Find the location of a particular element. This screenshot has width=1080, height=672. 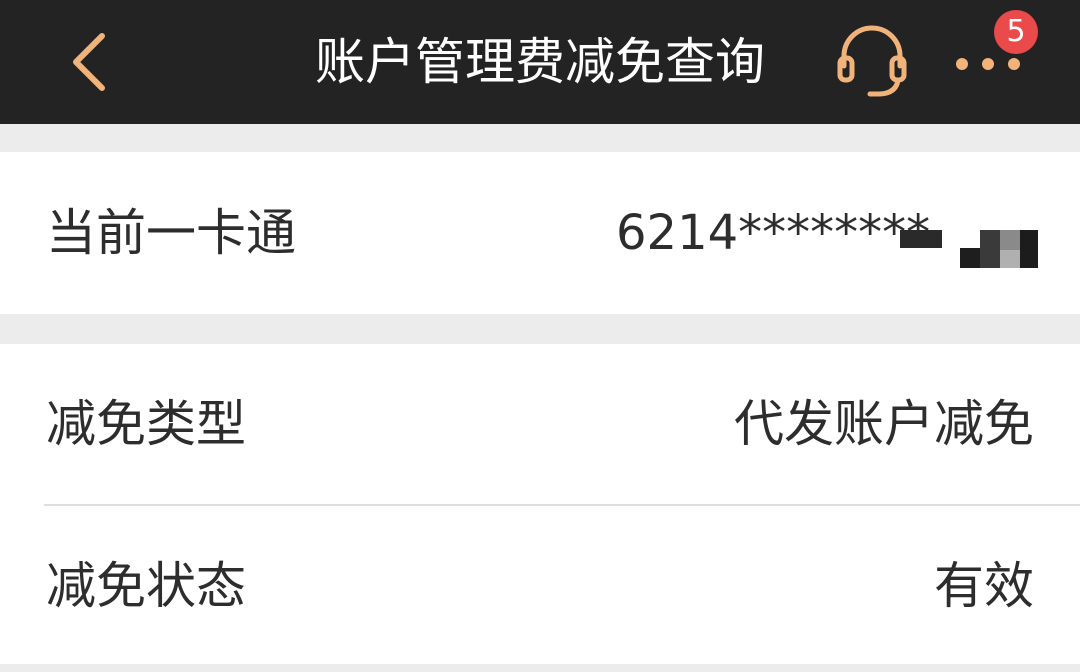

redaction-mask is located at coordinates (970, 250).